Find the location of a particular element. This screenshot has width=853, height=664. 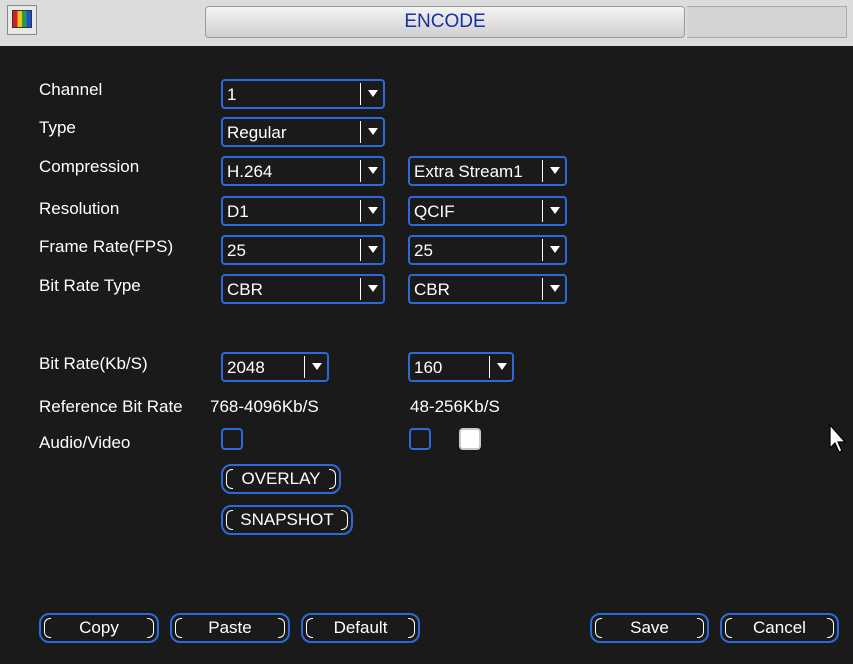

bit-rate-type-extra-value: CBR is located at coordinates (432, 289).